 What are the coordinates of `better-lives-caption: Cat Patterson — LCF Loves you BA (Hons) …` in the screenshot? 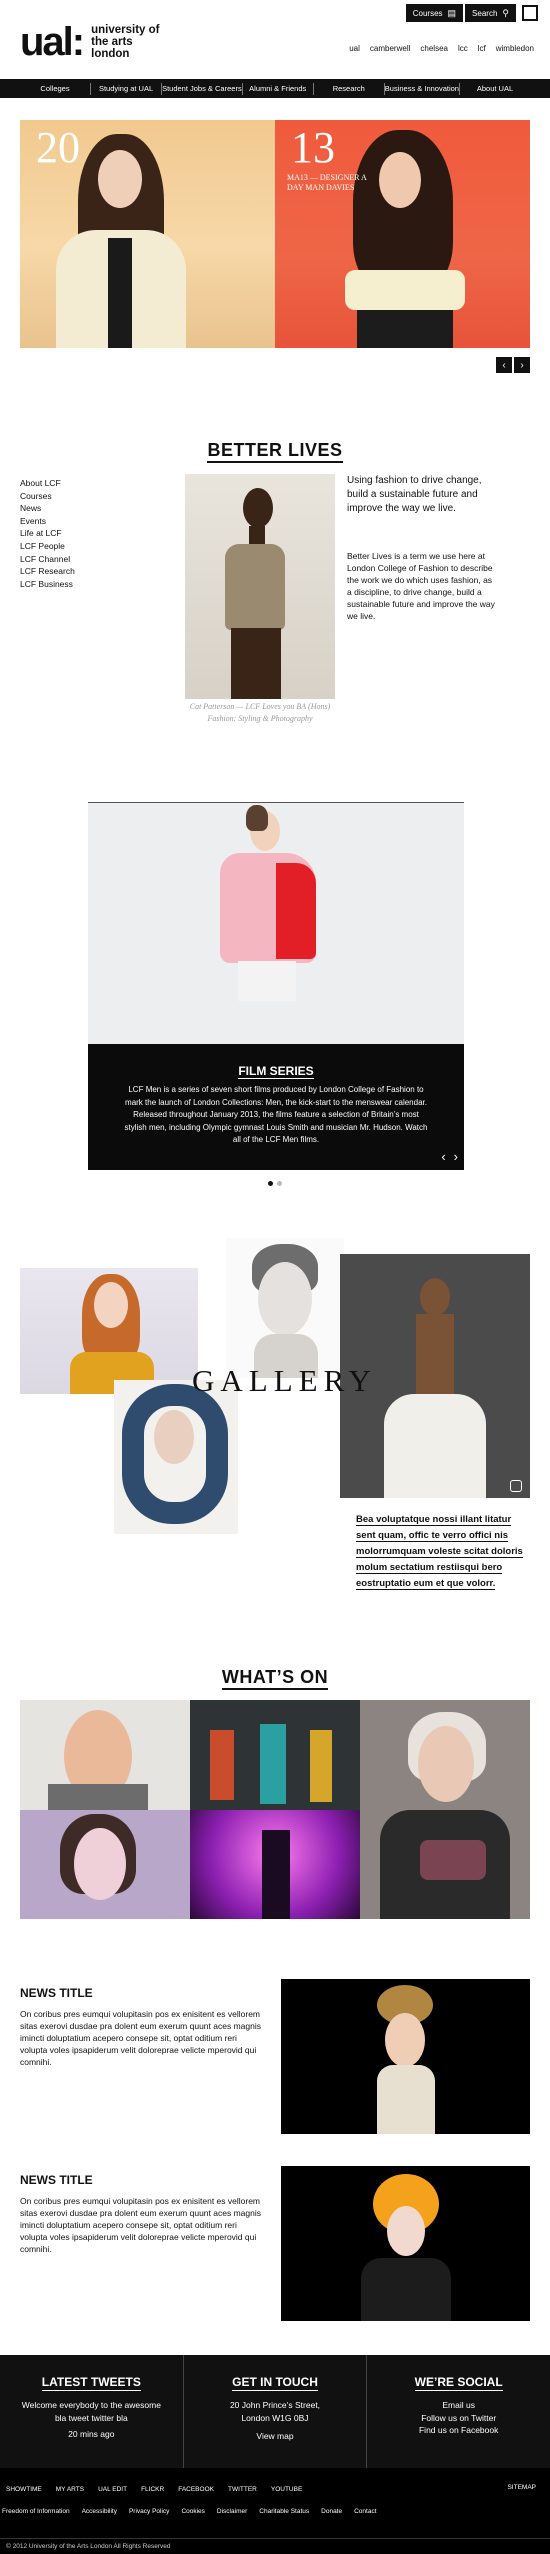 It's located at (260, 712).